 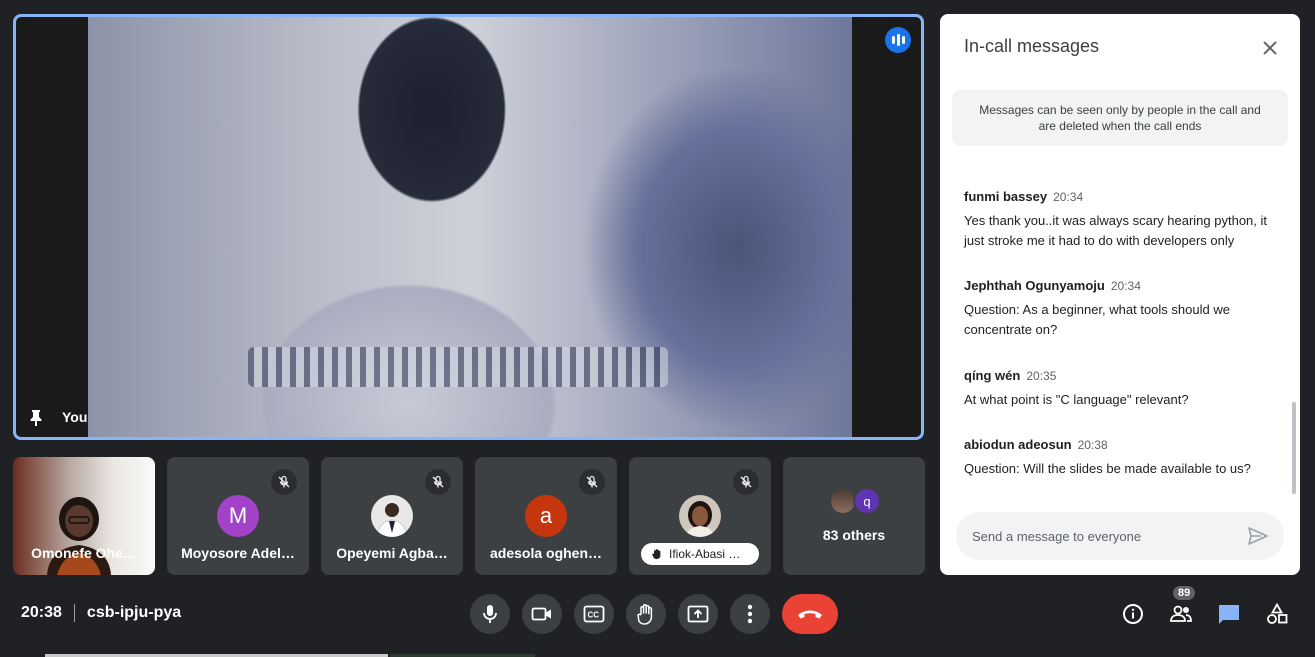 What do you see at coordinates (1181, 613) in the screenshot?
I see `people-icon` at bounding box center [1181, 613].